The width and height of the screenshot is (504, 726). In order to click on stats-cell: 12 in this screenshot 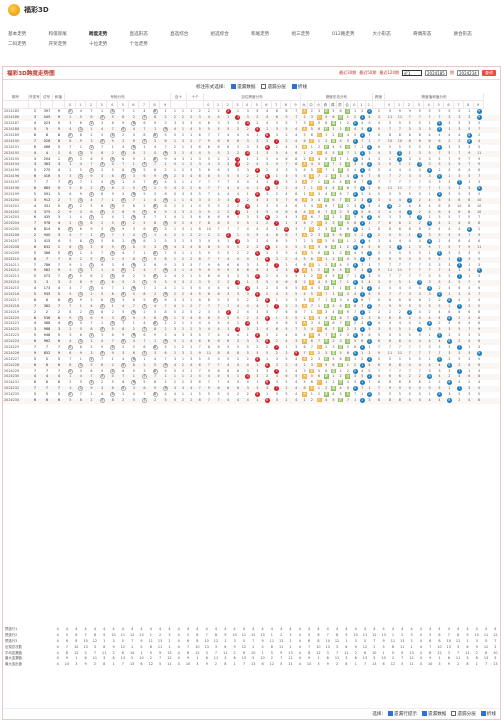, I will do `click(271, 664)`.